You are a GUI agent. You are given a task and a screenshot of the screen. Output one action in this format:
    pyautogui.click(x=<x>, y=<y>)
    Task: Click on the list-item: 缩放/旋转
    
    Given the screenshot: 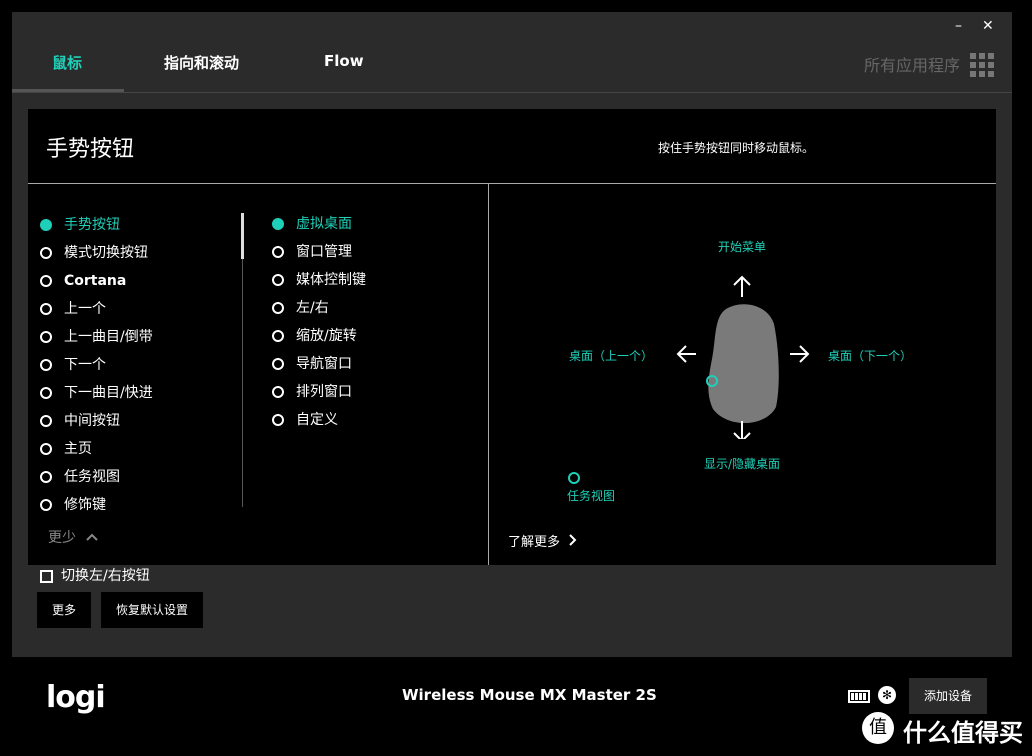 What is the action you would take?
    pyautogui.click(x=362, y=336)
    